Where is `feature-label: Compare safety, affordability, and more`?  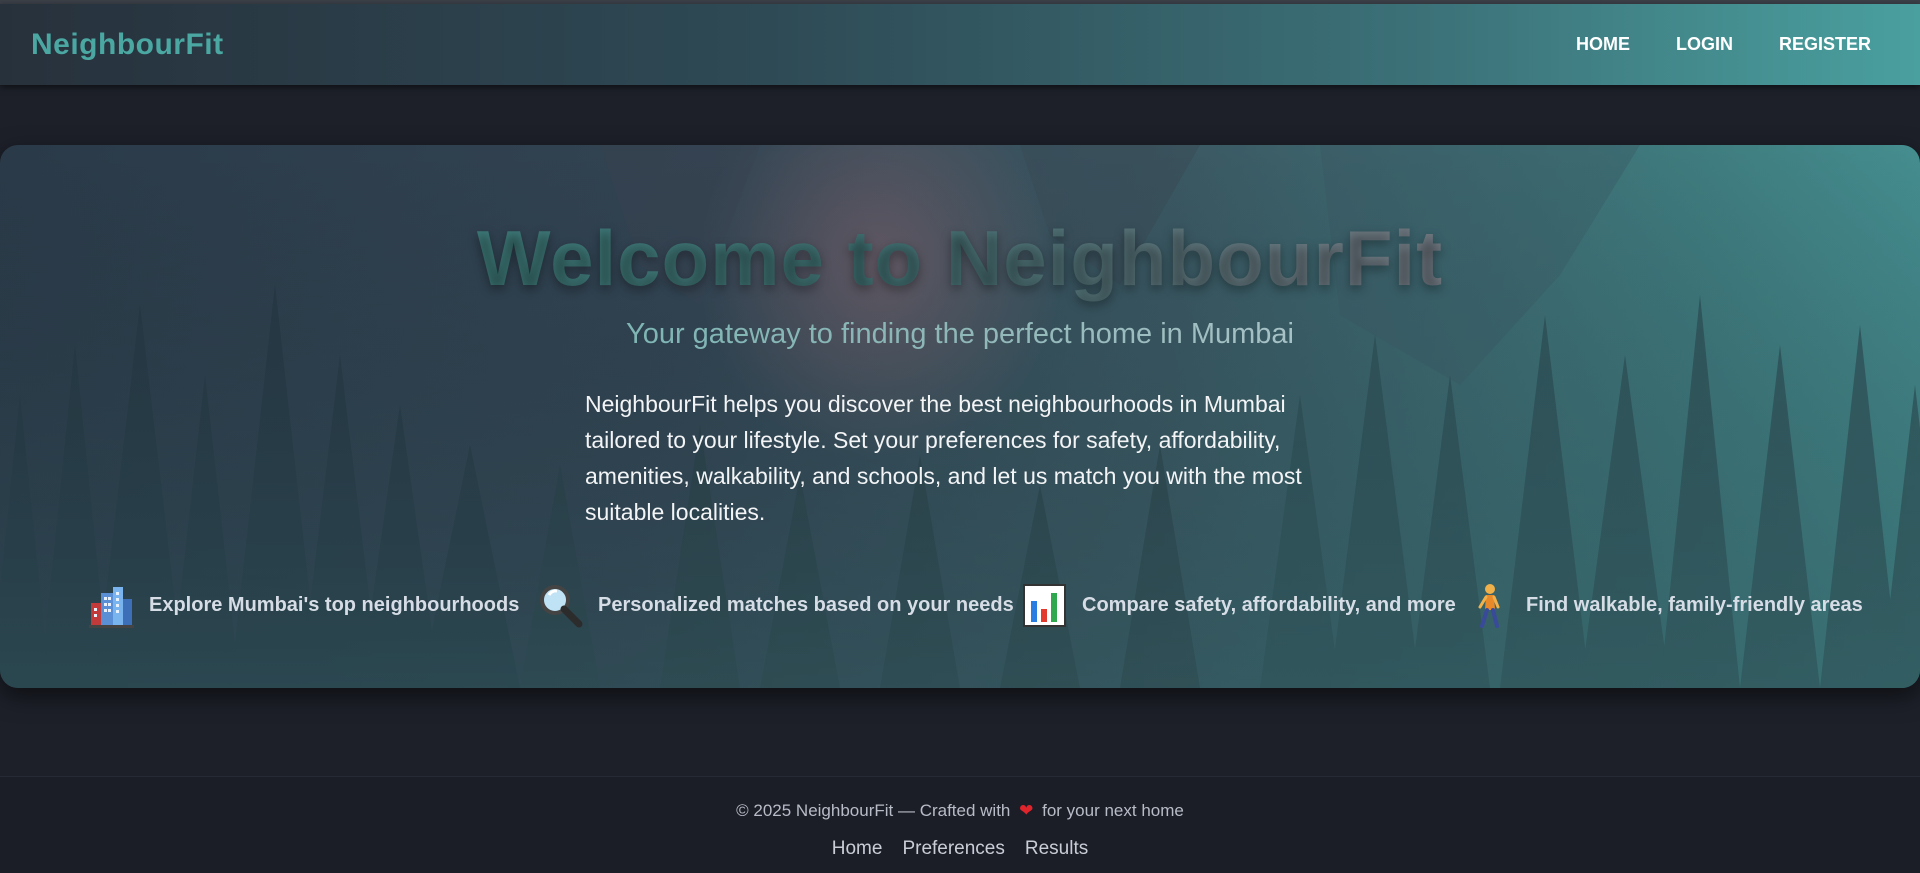 feature-label: Compare safety, affordability, and more is located at coordinates (1269, 604).